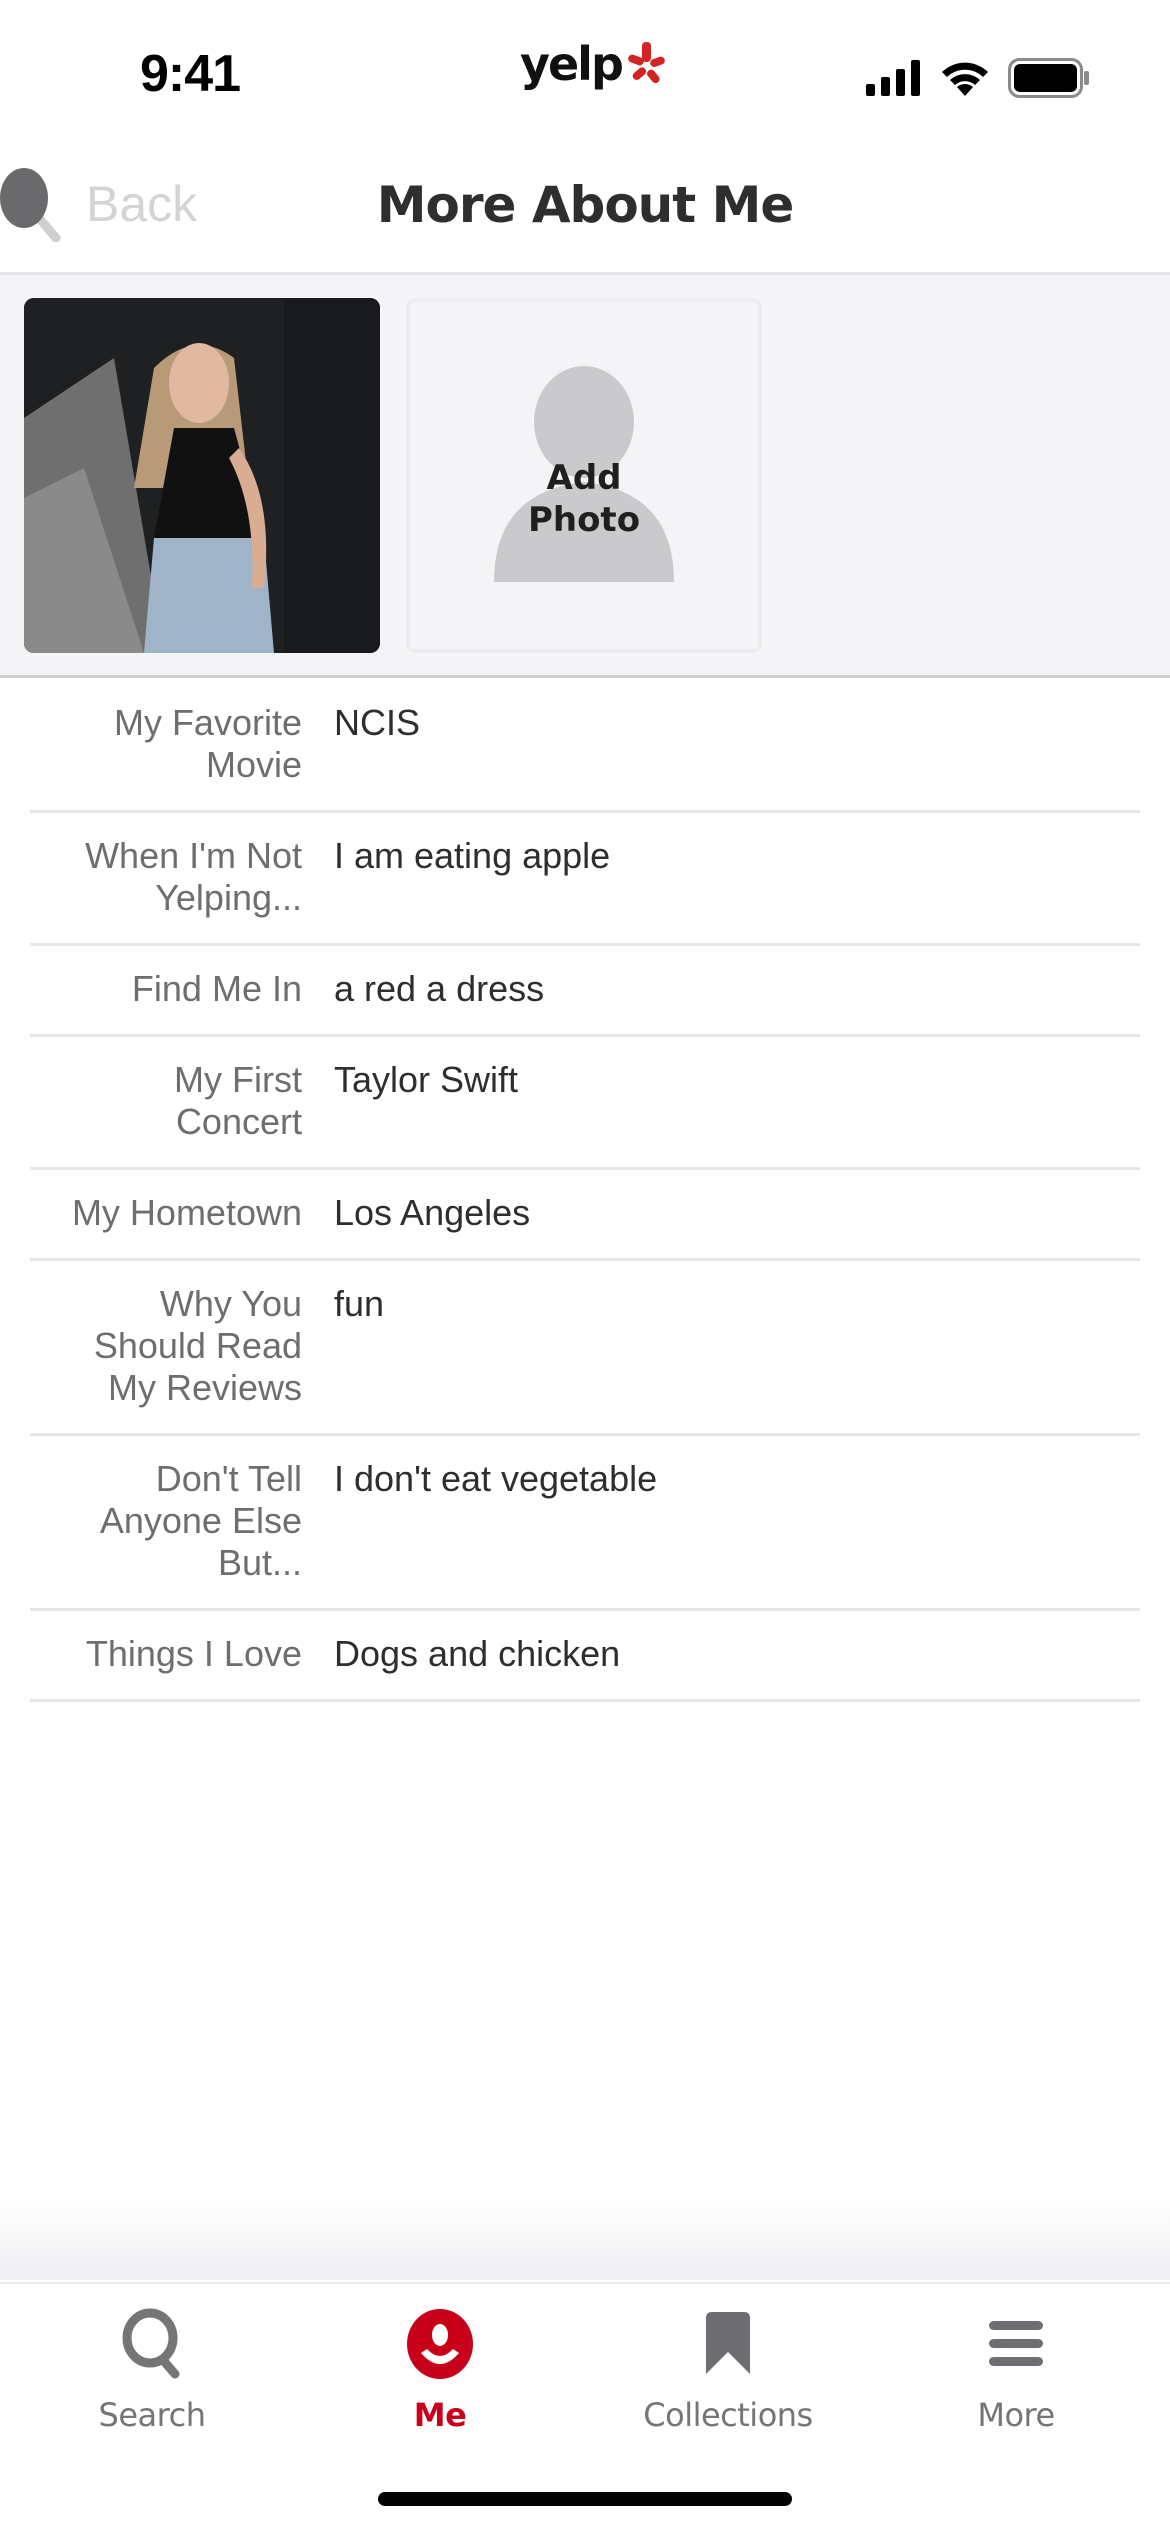  I want to click on user-photo-image, so click(202, 475).